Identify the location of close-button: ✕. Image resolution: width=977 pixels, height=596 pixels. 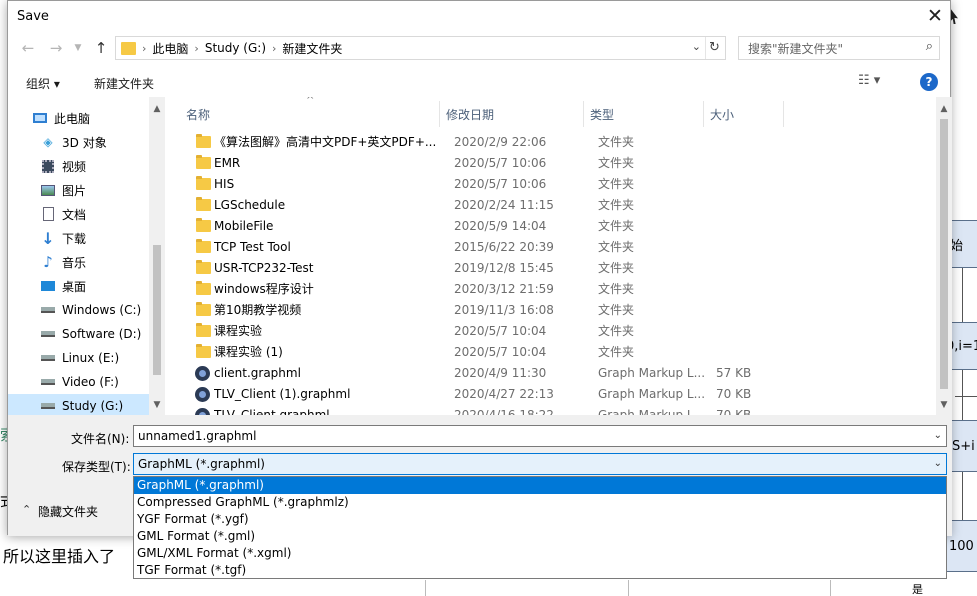
(935, 16).